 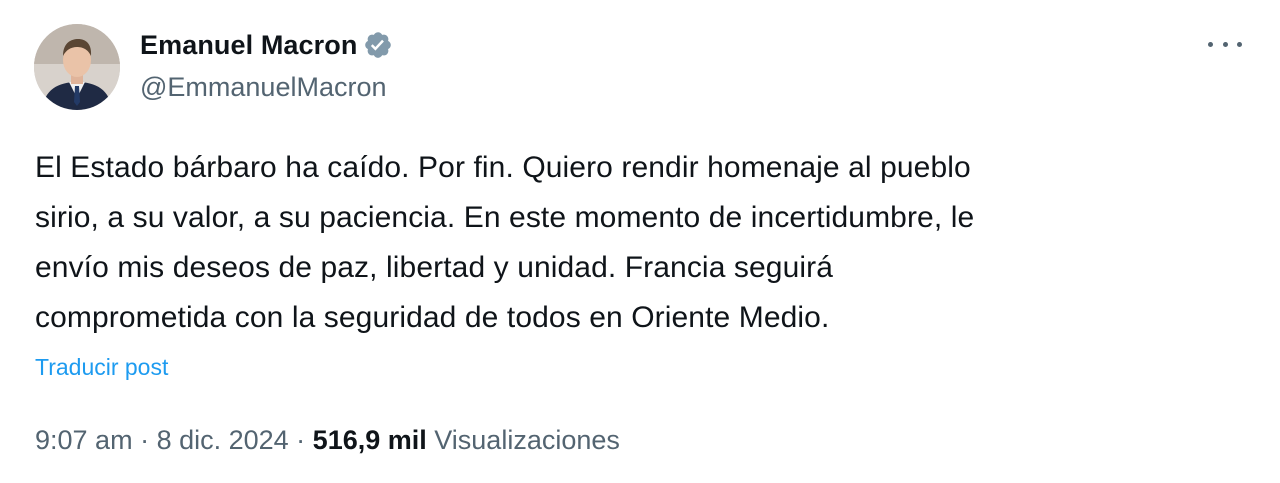 I want to click on avatar, so click(x=77, y=67).